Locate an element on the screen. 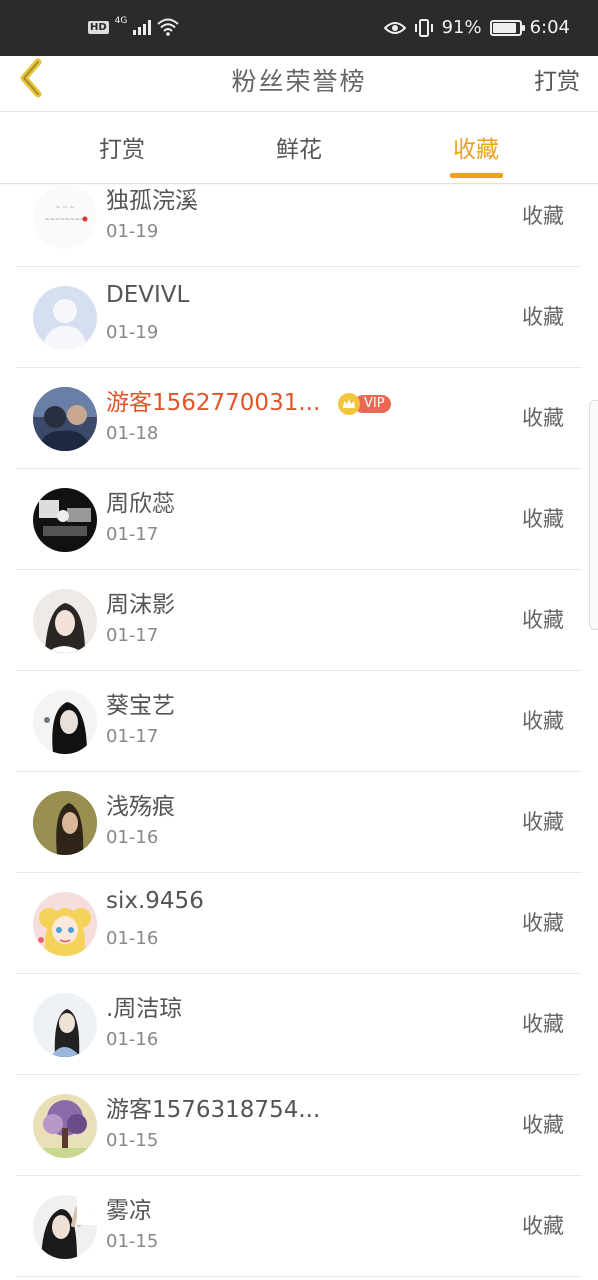 The height and width of the screenshot is (1280, 598). reward-button: 打赏 is located at coordinates (557, 79).